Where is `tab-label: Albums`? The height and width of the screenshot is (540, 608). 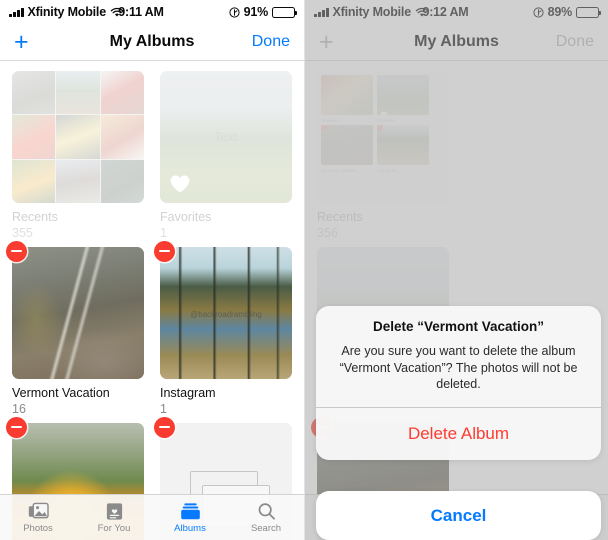
tab-label: Albums is located at coordinates (190, 528).